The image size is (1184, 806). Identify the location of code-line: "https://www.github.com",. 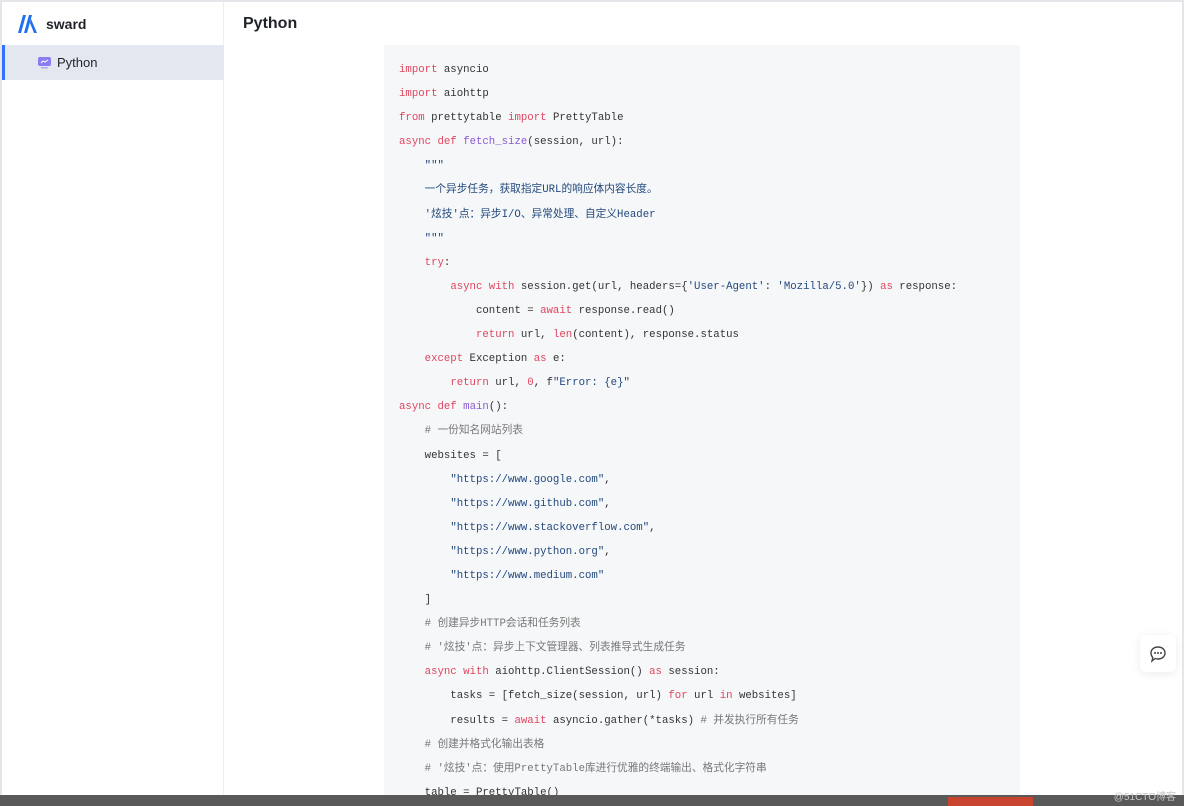
(709, 504).